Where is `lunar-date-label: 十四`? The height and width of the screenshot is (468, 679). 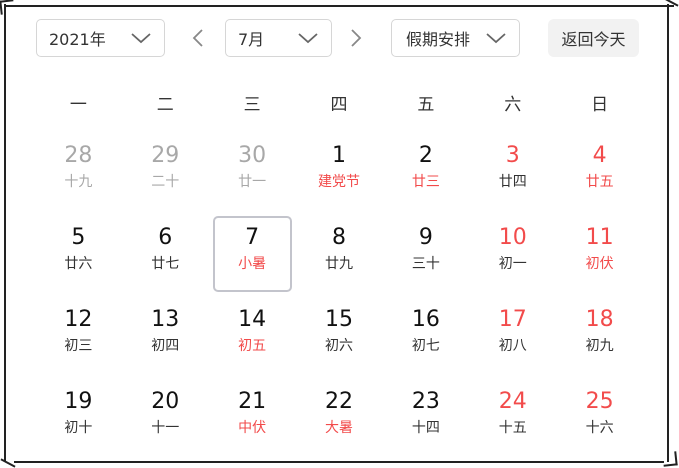 lunar-date-label: 十四 is located at coordinates (425, 428).